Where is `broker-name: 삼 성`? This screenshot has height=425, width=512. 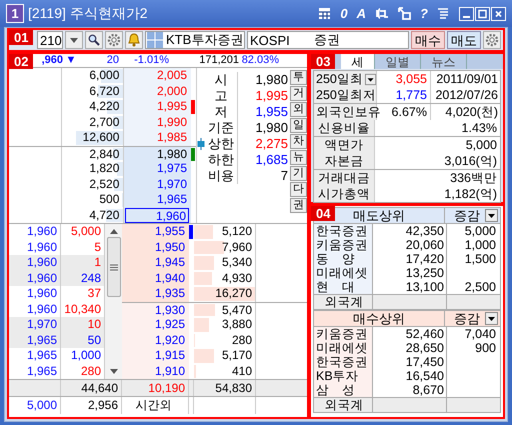 broker-name: 삼 성 is located at coordinates (343, 390).